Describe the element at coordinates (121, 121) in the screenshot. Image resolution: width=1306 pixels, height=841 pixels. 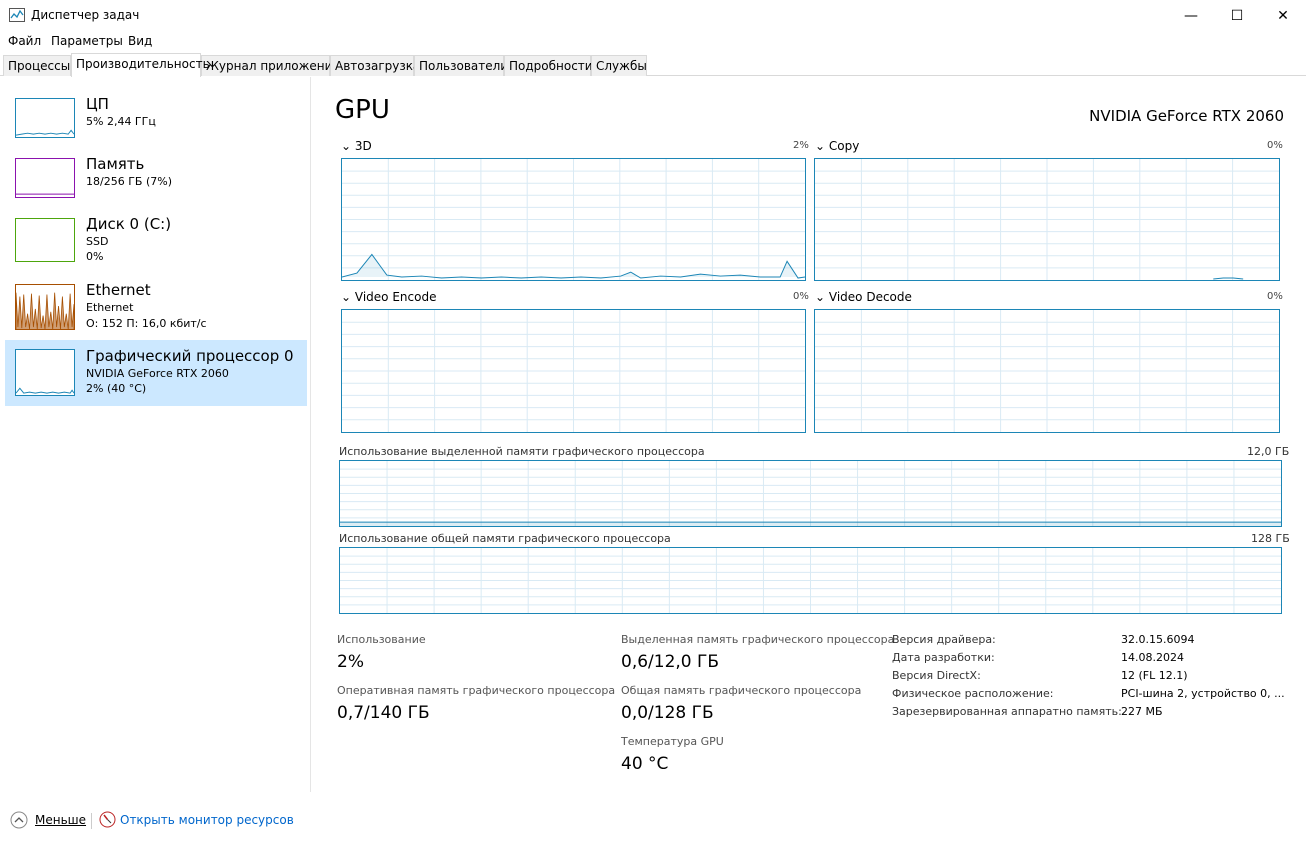
I see `sidebar-item-detail: 5% 2,44 ГГц` at that location.